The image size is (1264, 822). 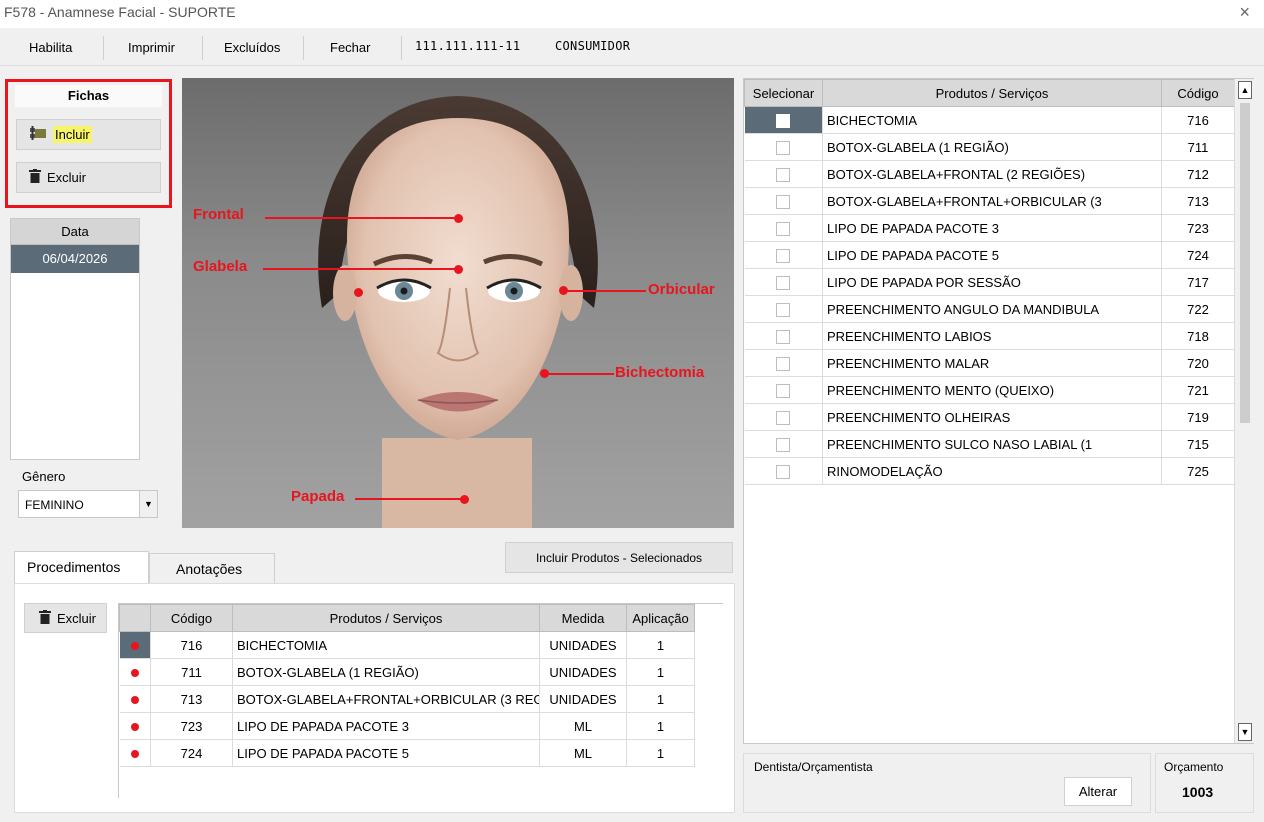 What do you see at coordinates (1245, 263) in the screenshot?
I see `scroll-thumb` at bounding box center [1245, 263].